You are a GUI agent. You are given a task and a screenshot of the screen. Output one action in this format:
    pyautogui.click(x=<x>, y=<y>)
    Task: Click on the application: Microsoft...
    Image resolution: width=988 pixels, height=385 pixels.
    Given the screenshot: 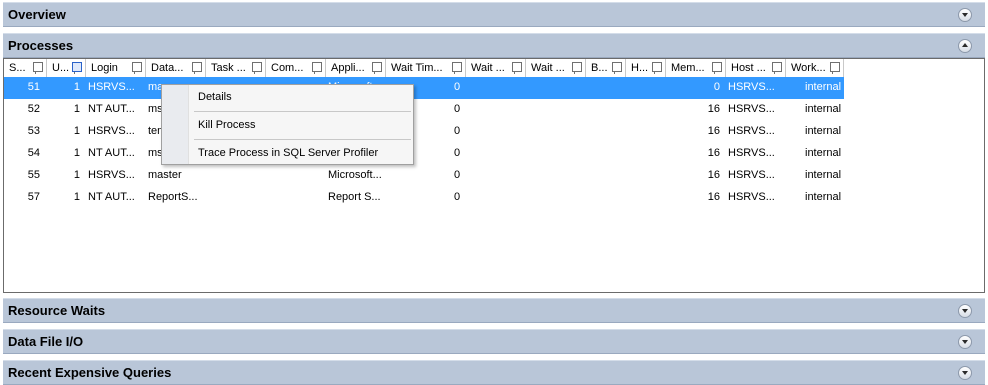 What is the action you would take?
    pyautogui.click(x=355, y=175)
    